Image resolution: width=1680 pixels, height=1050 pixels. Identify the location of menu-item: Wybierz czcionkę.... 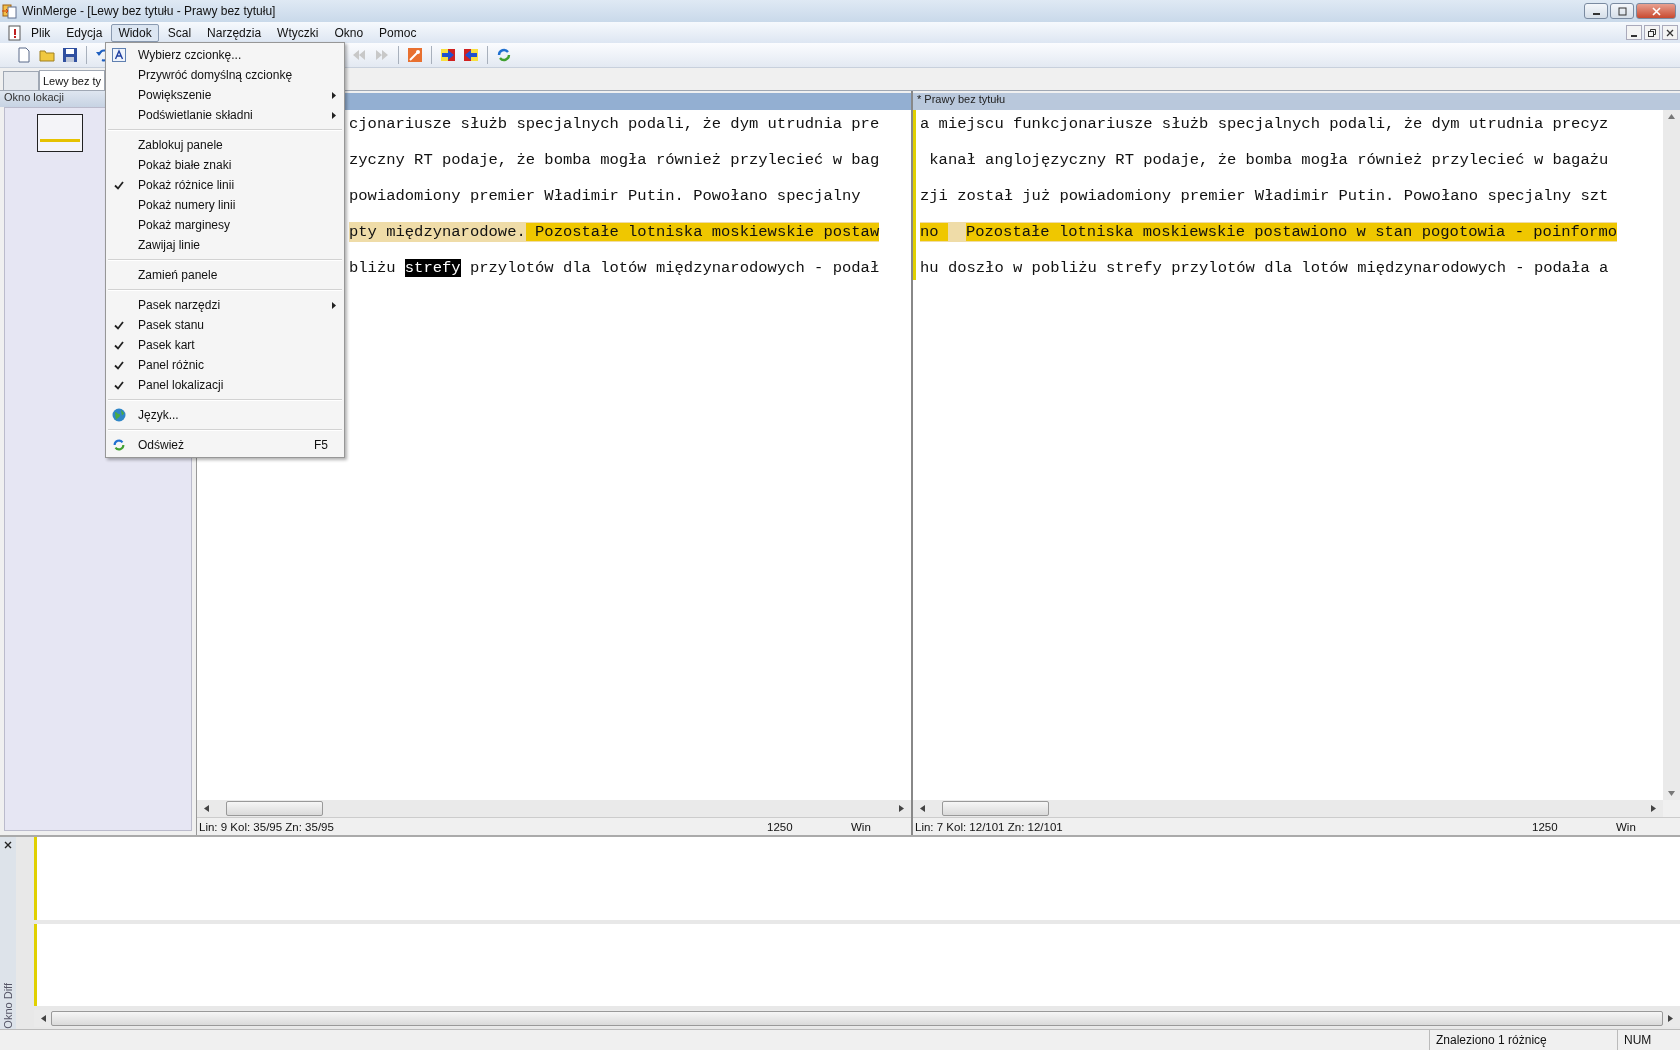
(225, 55).